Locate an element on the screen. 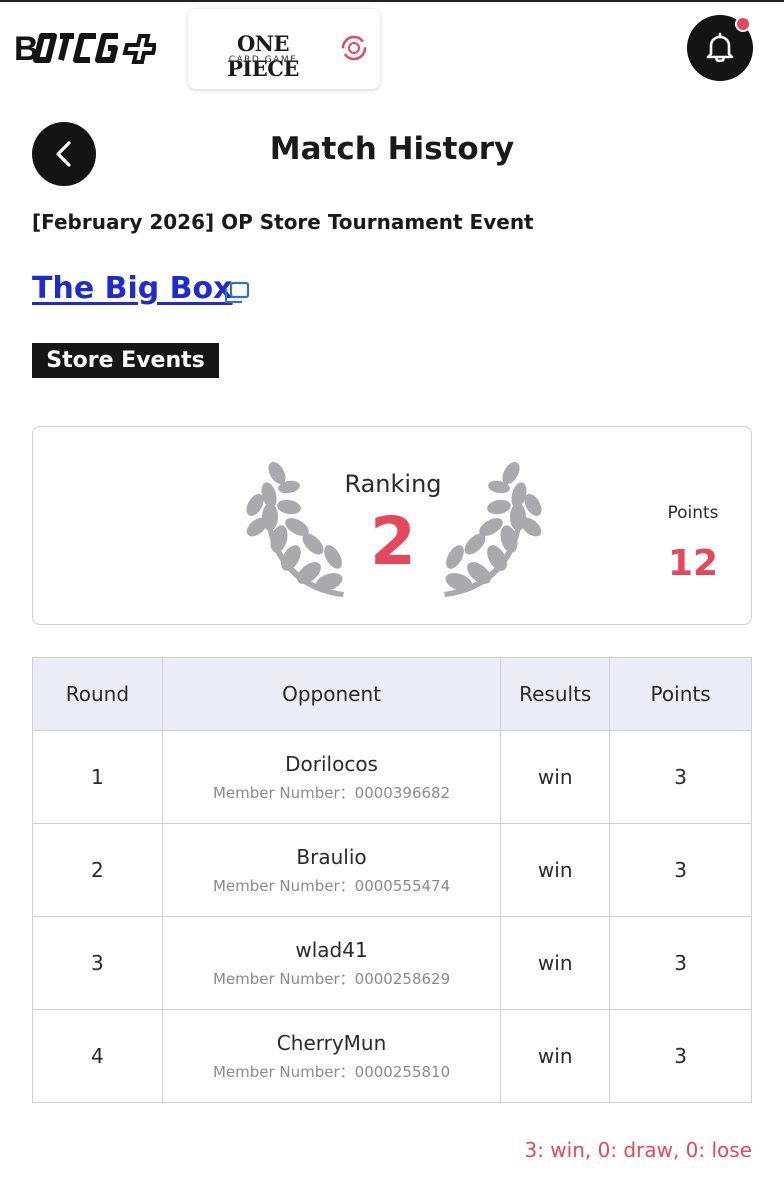  points-label: Points is located at coordinates (693, 513).